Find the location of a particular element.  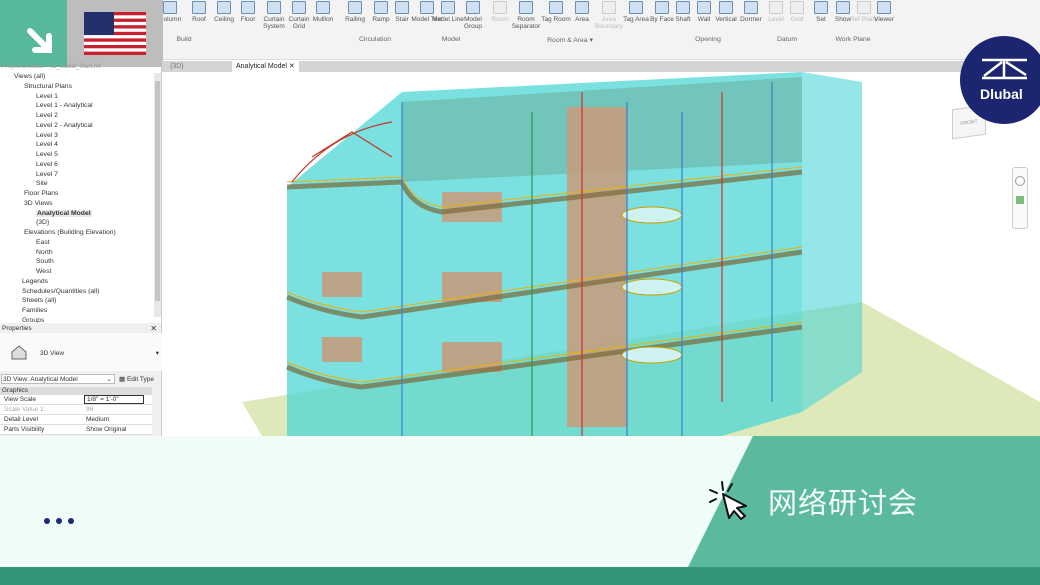

tool-label: Room is located at coordinates (500, 19).